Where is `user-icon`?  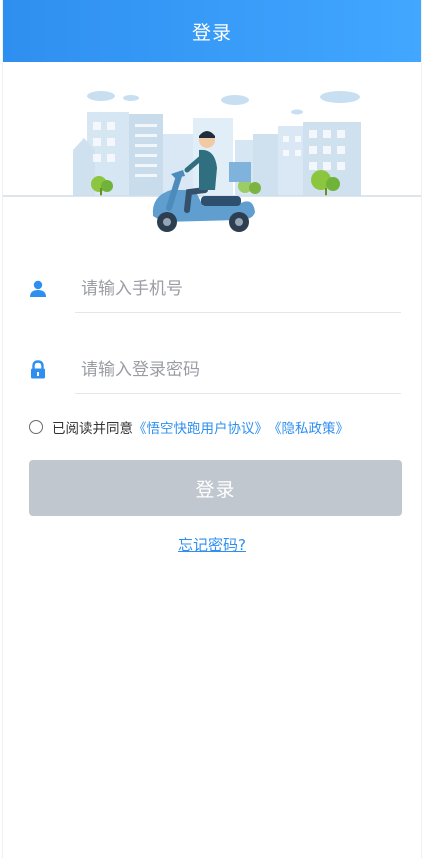
user-icon is located at coordinates (38, 289).